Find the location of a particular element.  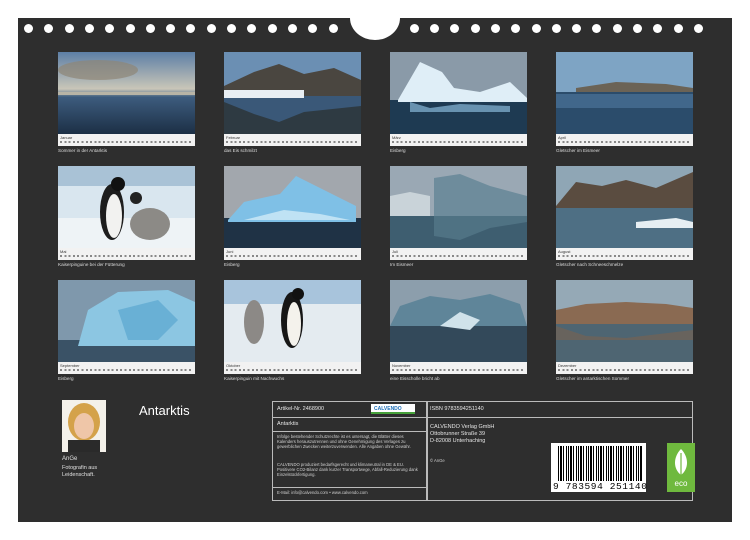

isbn: ISBN 9783594251140 is located at coordinates (457, 409).